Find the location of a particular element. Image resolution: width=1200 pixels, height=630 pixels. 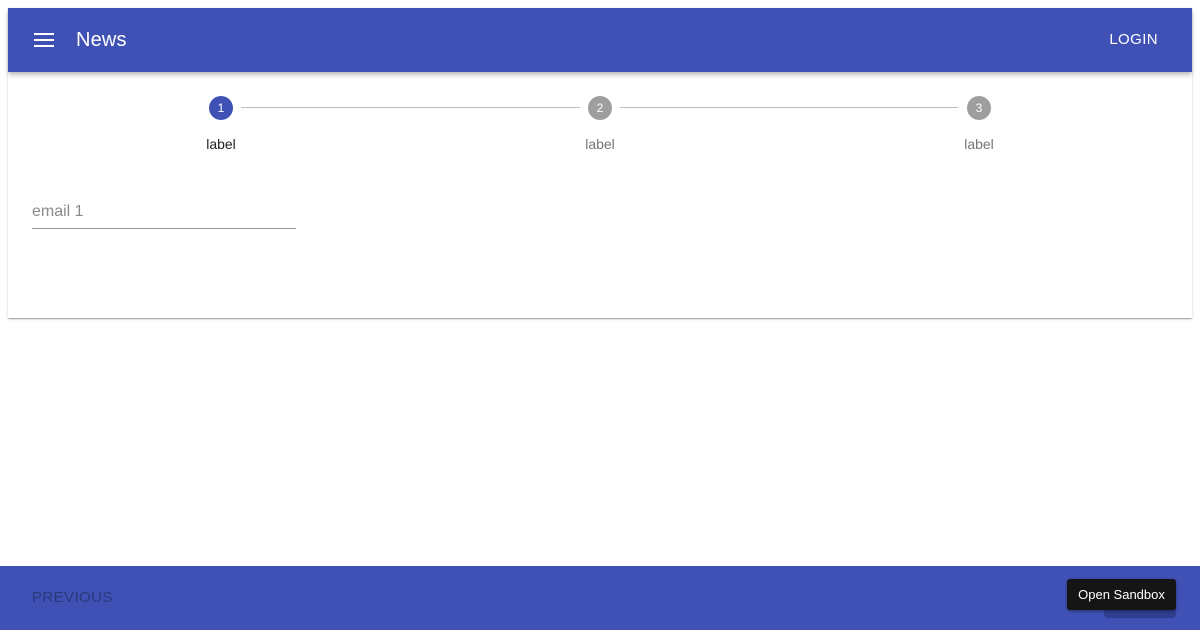

menu-button is located at coordinates (44, 40).